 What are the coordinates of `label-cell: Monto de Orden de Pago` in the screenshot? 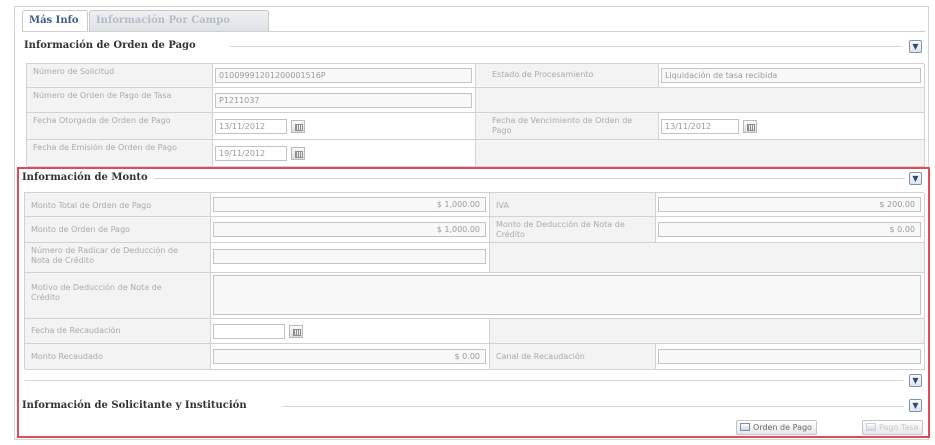 It's located at (118, 230).